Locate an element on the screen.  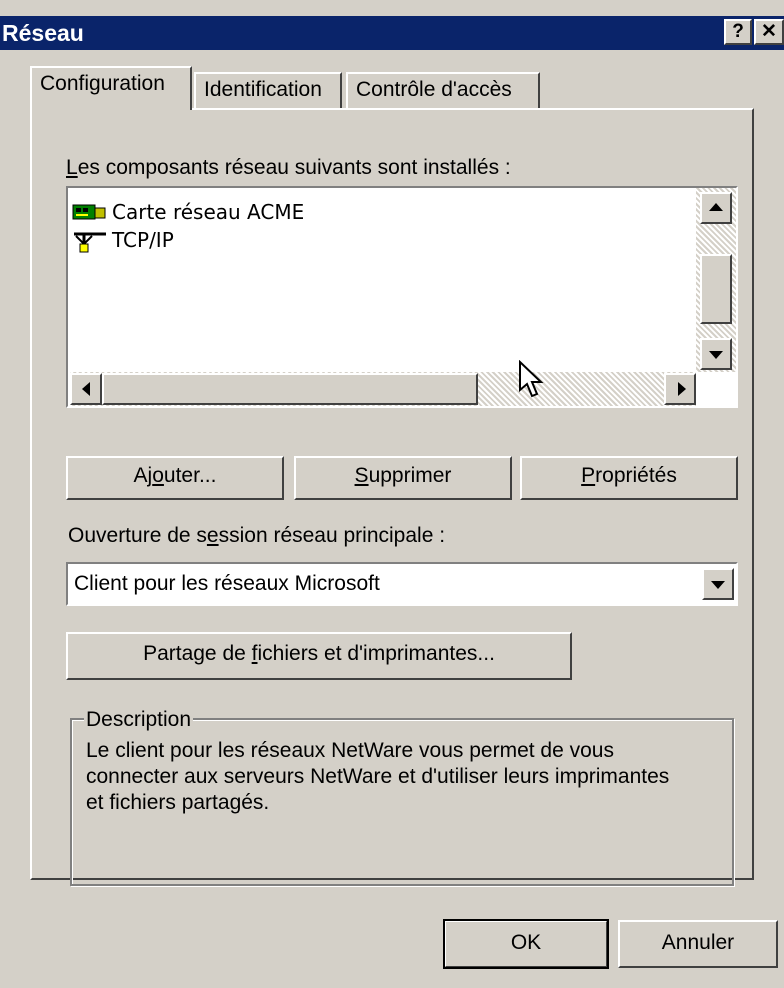
help-icon: ? is located at coordinates (738, 31).